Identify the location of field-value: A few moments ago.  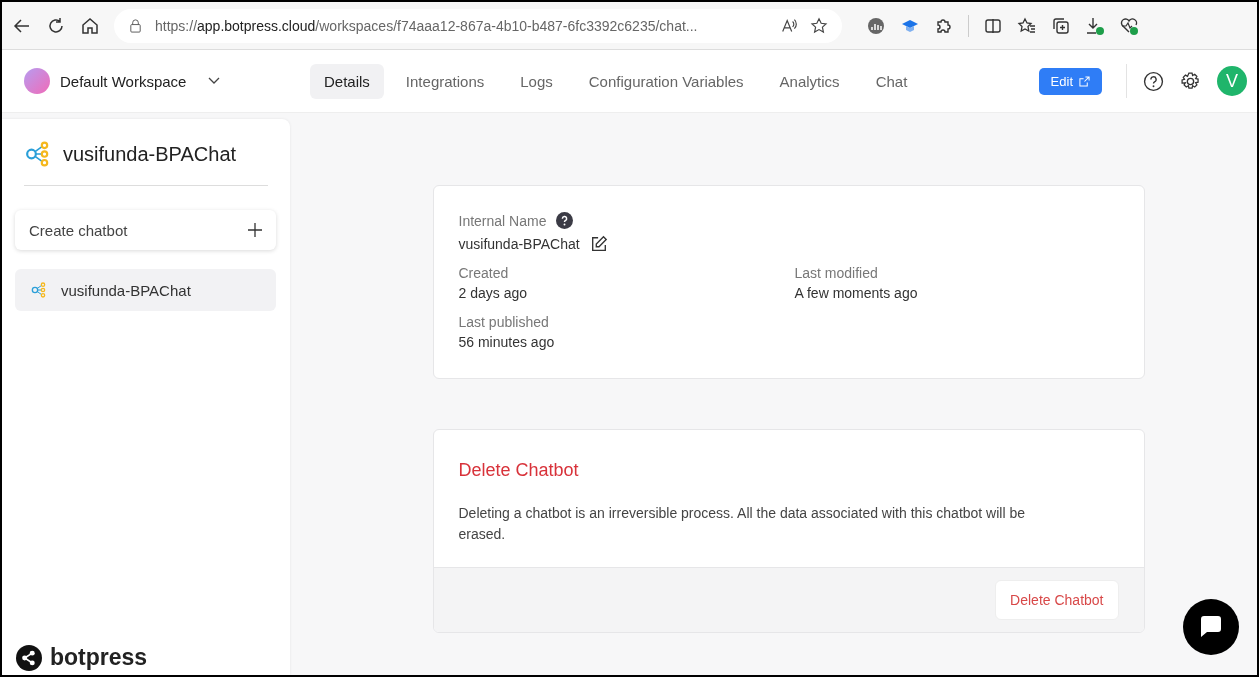
(856, 293).